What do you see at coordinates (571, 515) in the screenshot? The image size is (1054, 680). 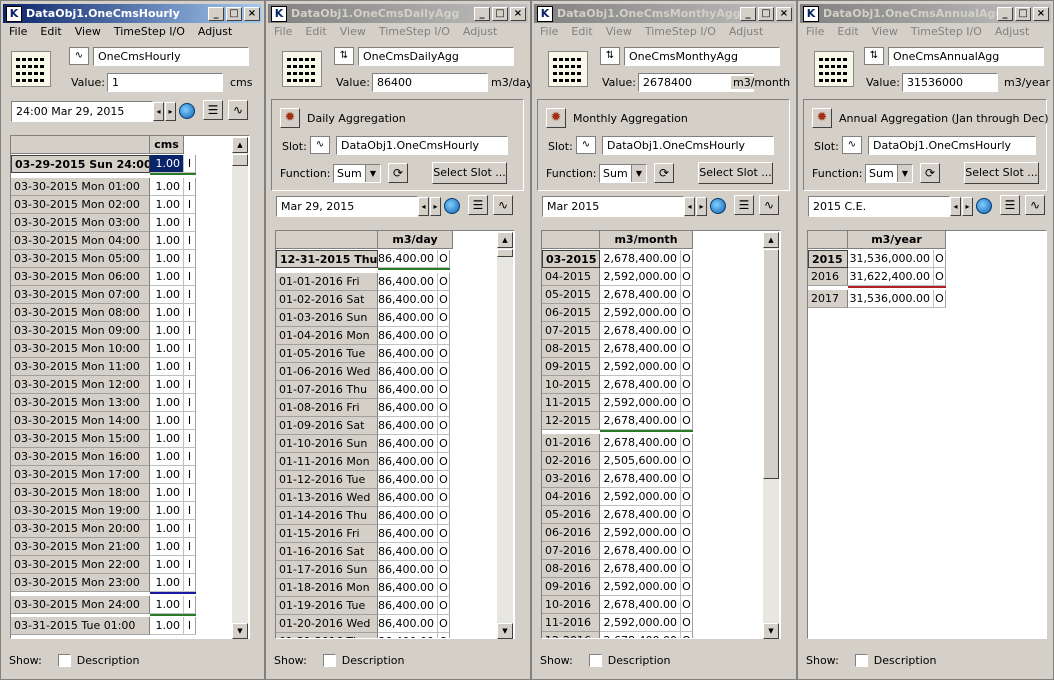 I see `row-header: 05-2016` at bounding box center [571, 515].